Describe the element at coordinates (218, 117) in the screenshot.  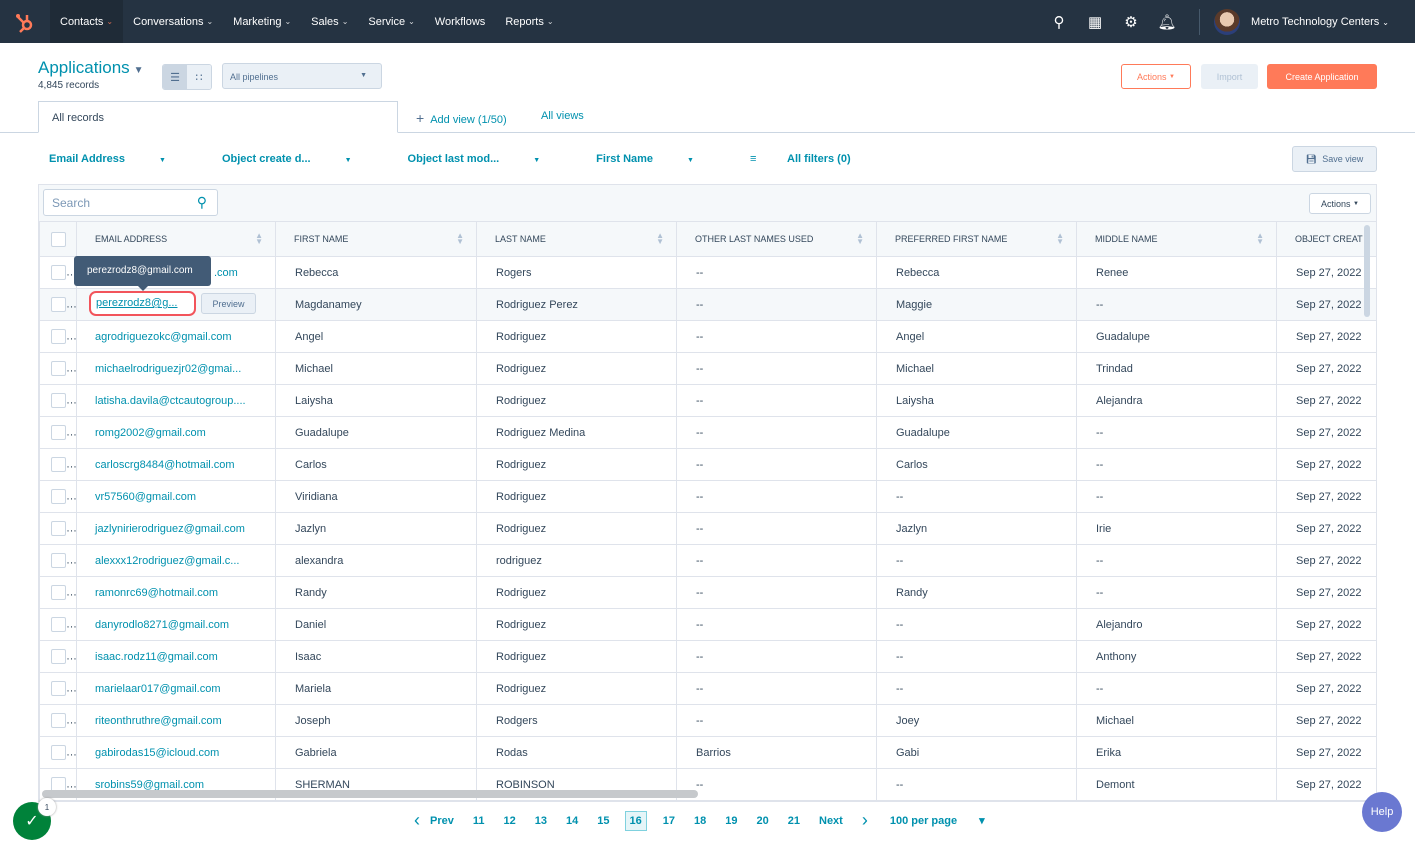
I see `tab-all-records: All records` at that location.